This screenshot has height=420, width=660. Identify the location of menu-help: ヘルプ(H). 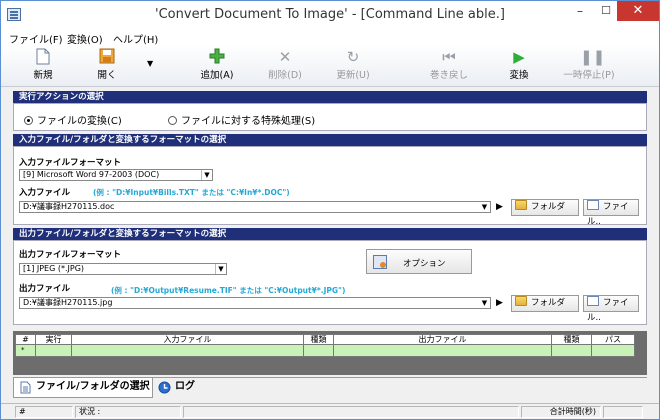
(135, 38).